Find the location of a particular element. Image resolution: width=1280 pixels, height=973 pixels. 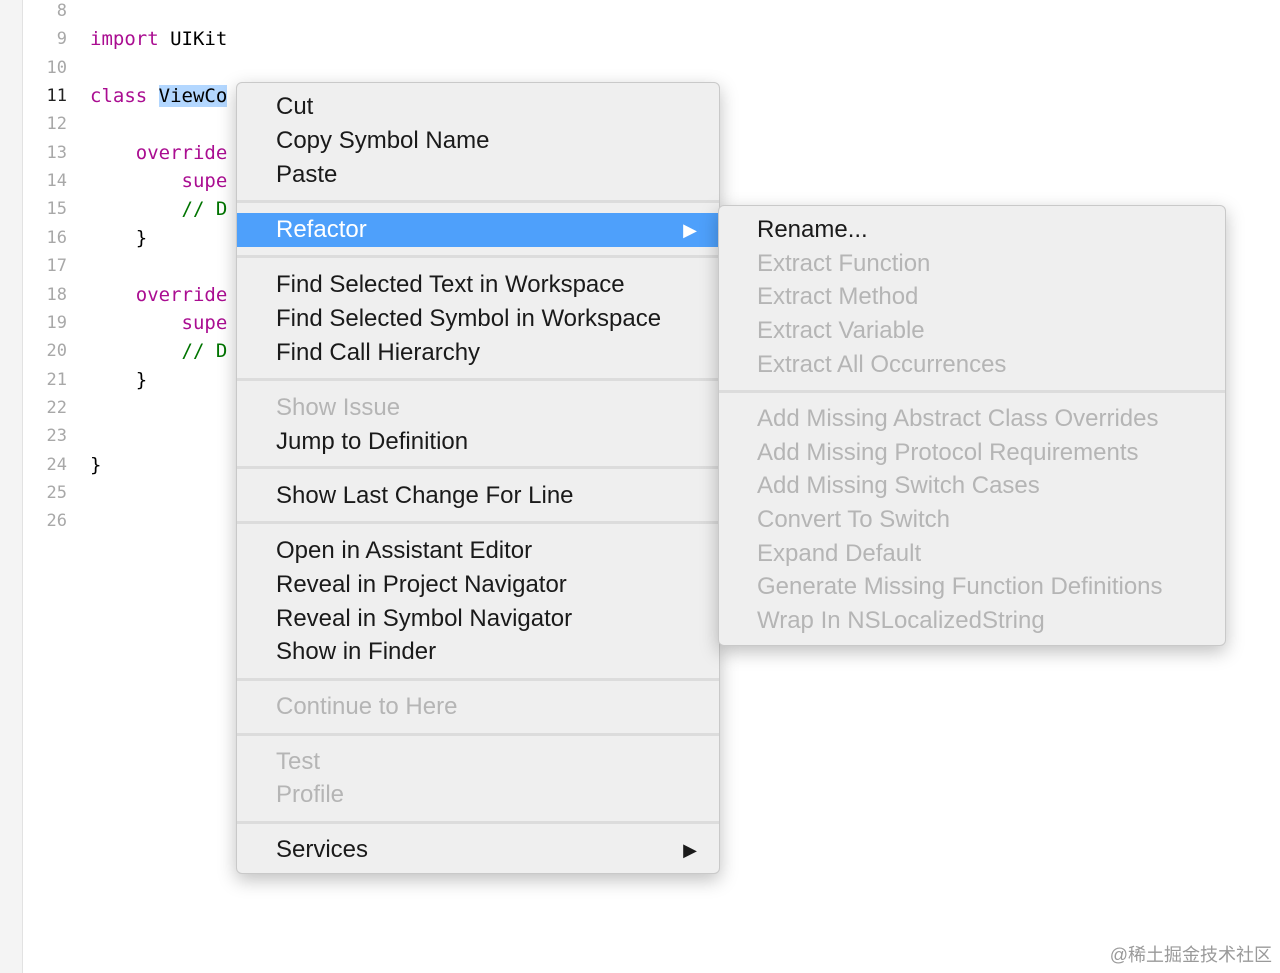

line-number: 15 is located at coordinates (56, 209).